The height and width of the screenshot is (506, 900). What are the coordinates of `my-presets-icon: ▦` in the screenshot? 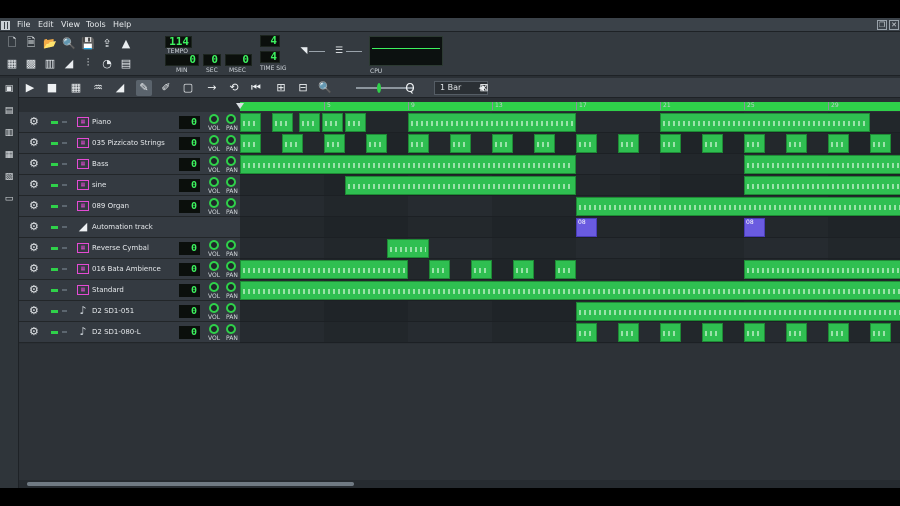 It's located at (9, 155).